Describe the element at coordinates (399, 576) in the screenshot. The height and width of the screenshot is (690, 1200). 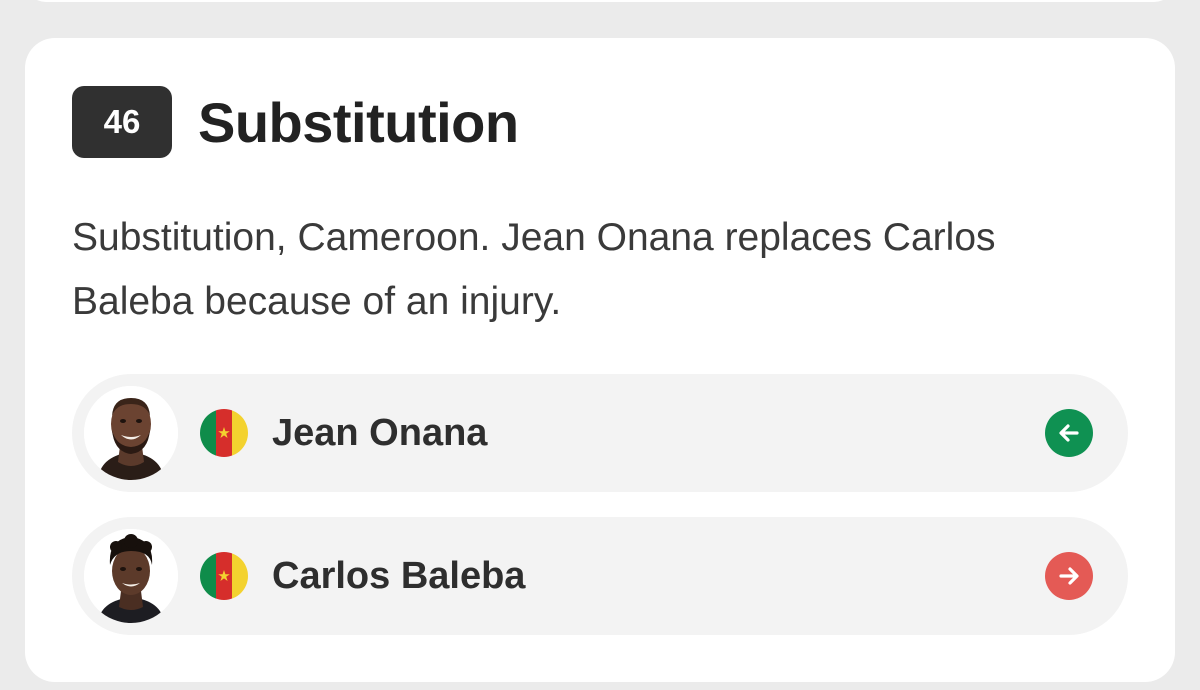
I see `player-name: Carlos Baleba` at that location.